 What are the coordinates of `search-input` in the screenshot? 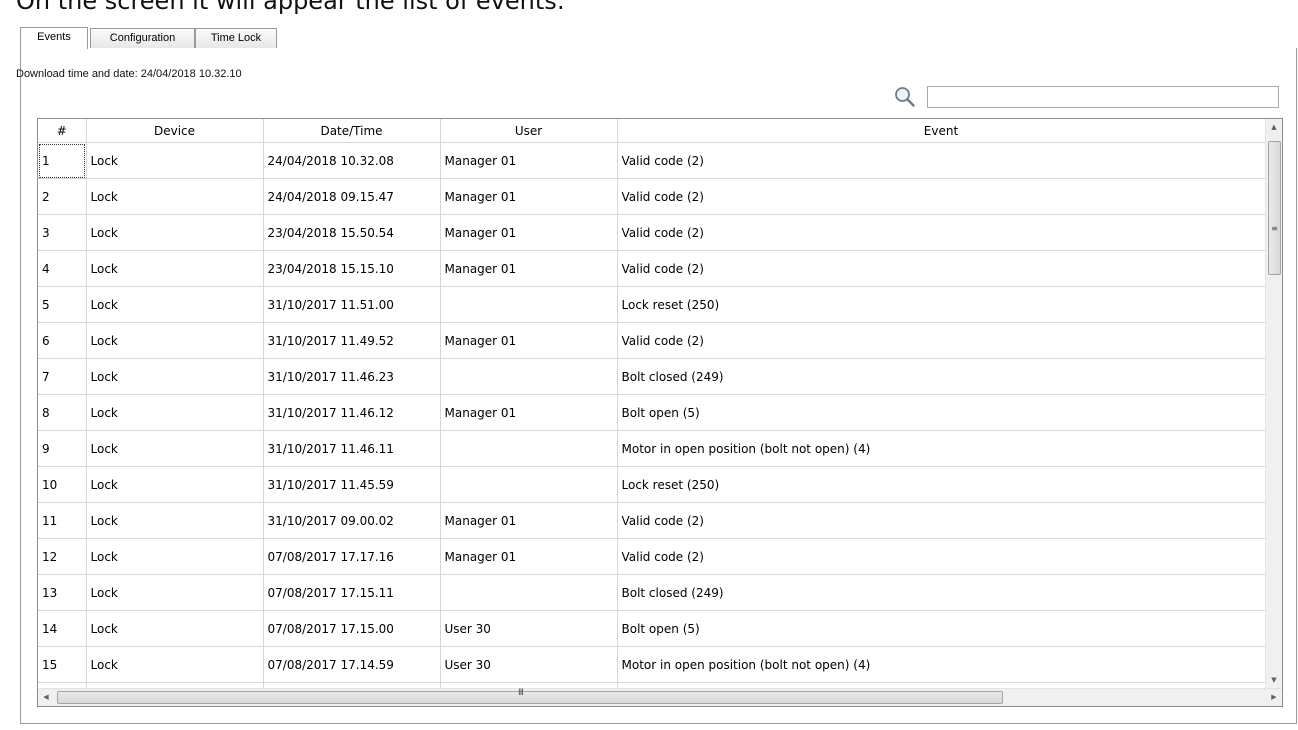 It's located at (1103, 97).